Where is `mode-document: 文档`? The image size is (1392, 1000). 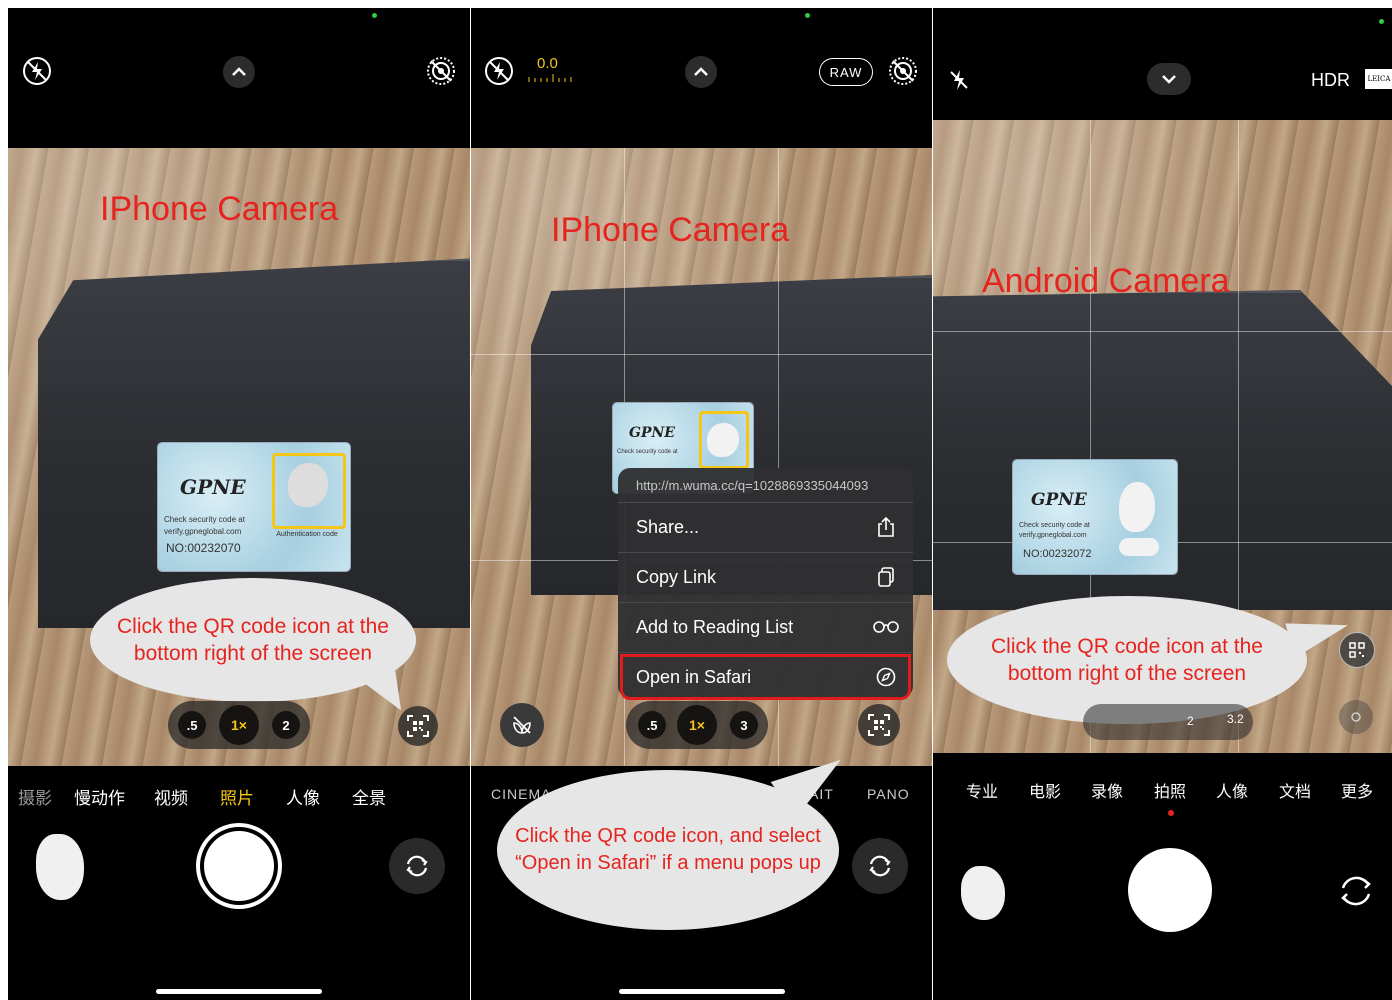 mode-document: 文档 is located at coordinates (1295, 790).